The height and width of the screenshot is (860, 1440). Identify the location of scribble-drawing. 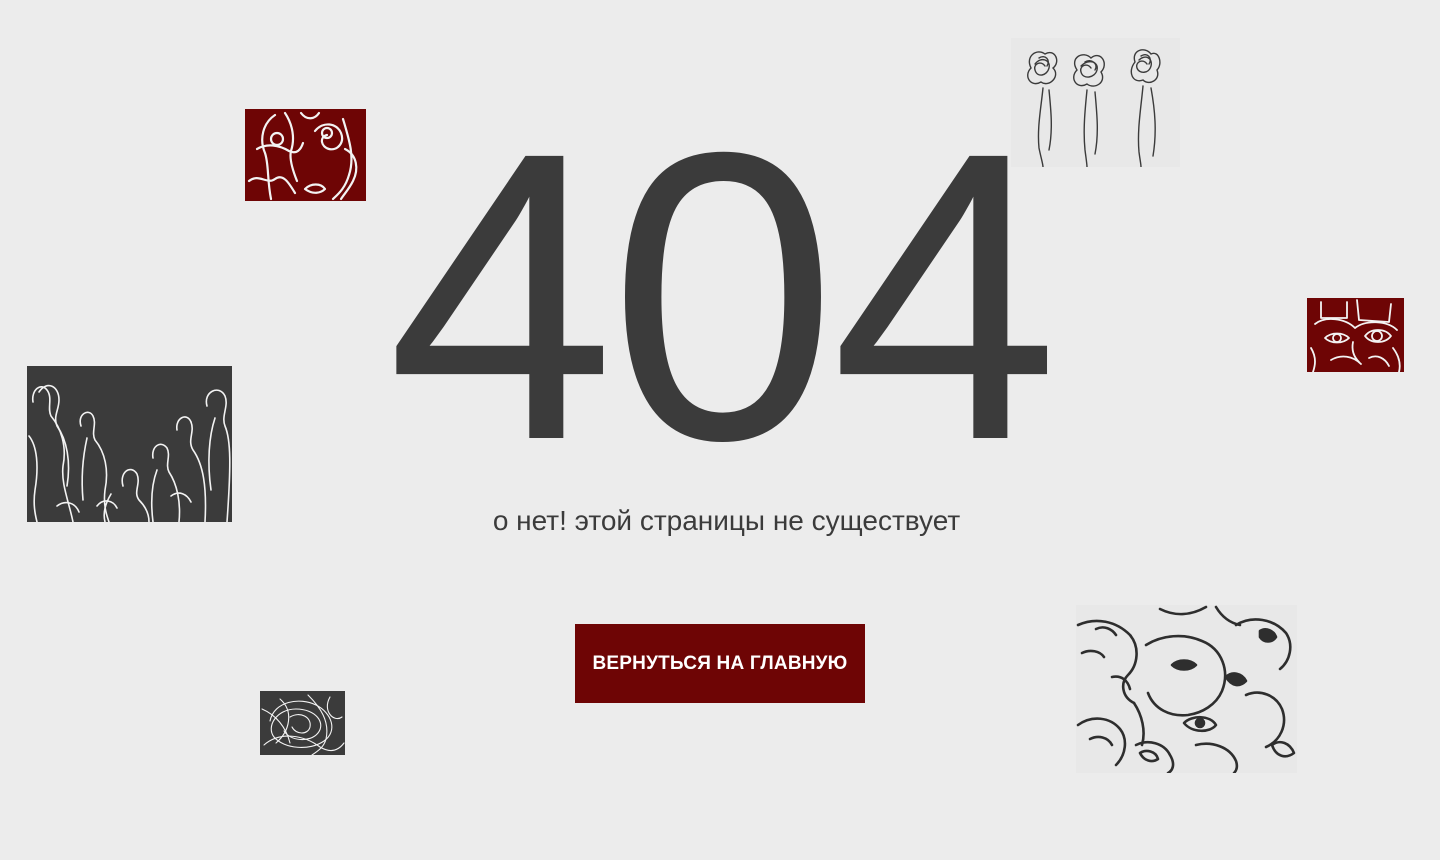
(303, 724).